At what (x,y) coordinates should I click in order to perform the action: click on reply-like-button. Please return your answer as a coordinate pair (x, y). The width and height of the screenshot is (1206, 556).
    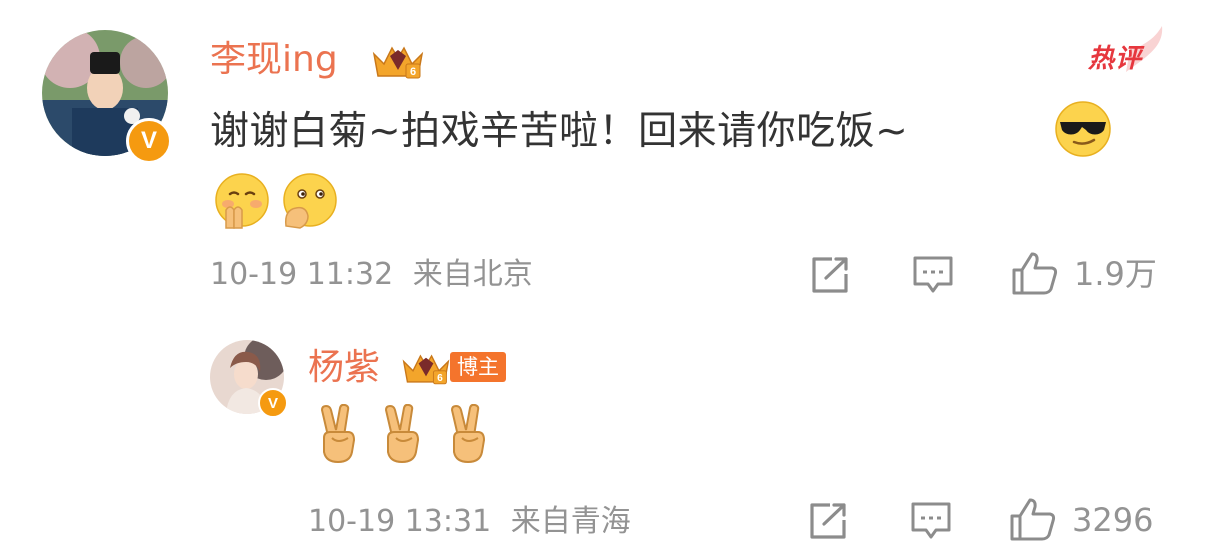
    Looking at the image, I should click on (1033, 519).